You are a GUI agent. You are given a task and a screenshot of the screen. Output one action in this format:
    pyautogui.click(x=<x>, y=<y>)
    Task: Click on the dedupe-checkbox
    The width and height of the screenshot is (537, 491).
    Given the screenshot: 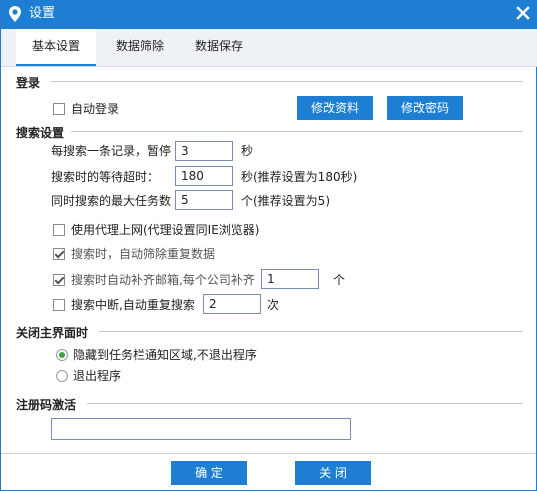 What is the action you would take?
    pyautogui.click(x=59, y=254)
    